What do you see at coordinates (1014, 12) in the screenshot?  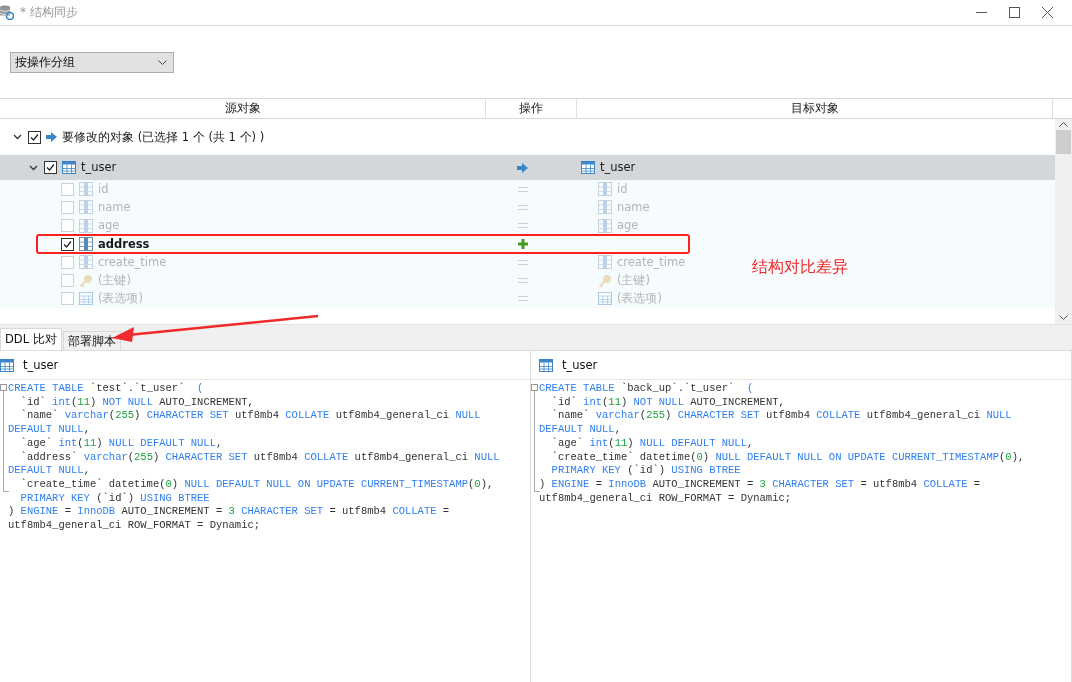 I see `maximize-icon` at bounding box center [1014, 12].